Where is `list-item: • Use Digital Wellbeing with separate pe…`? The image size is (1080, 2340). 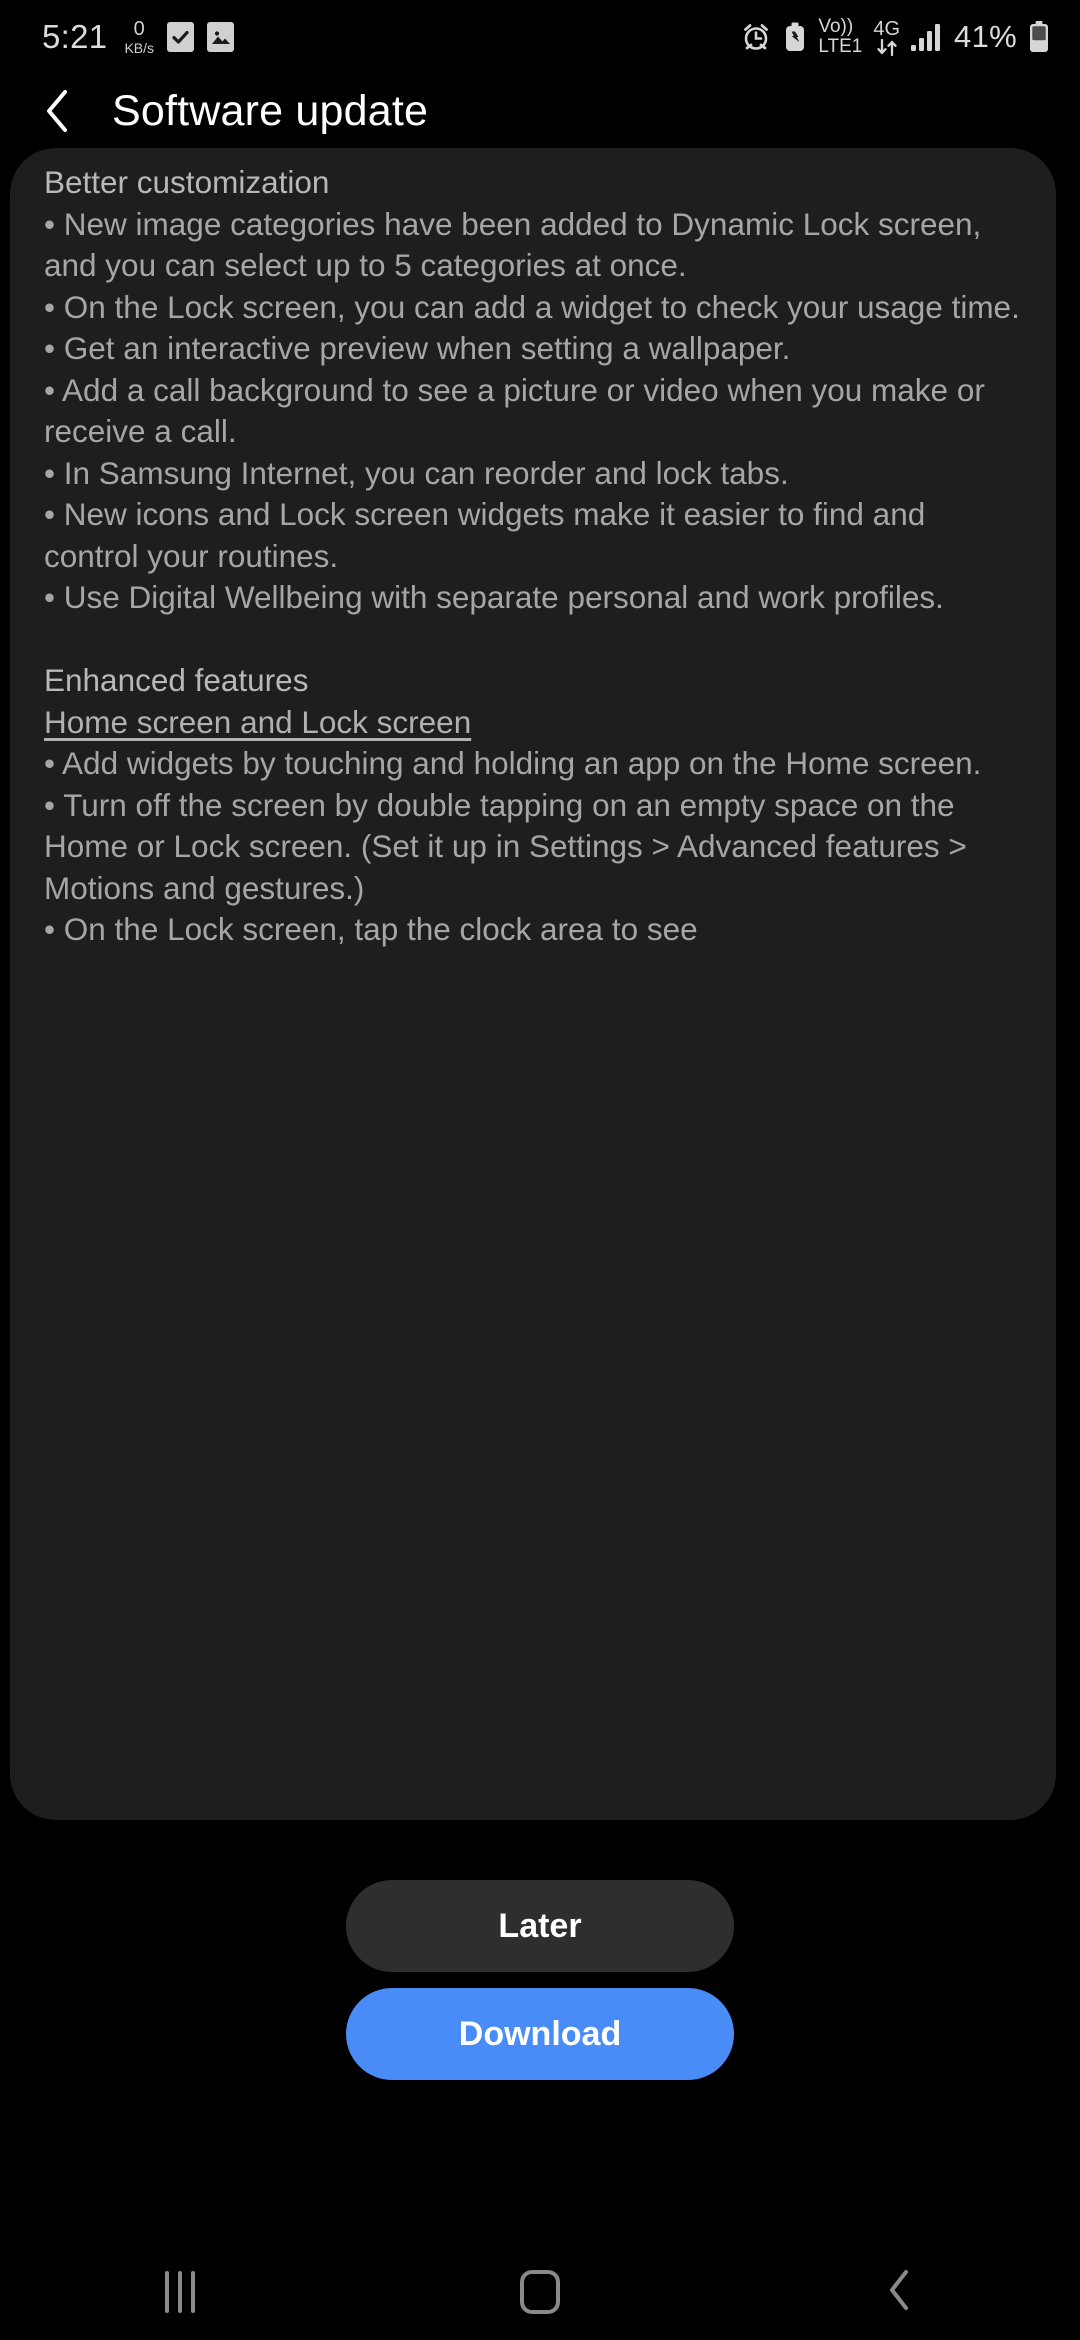 list-item: • Use Digital Wellbeing with separate pe… is located at coordinates (494, 597).